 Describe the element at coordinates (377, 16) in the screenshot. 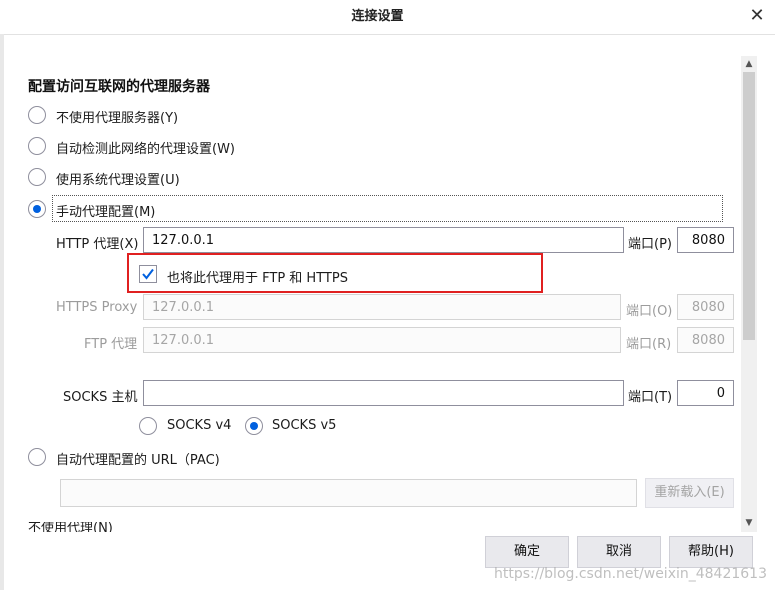

I see `dialog-title: 连接设置` at that location.